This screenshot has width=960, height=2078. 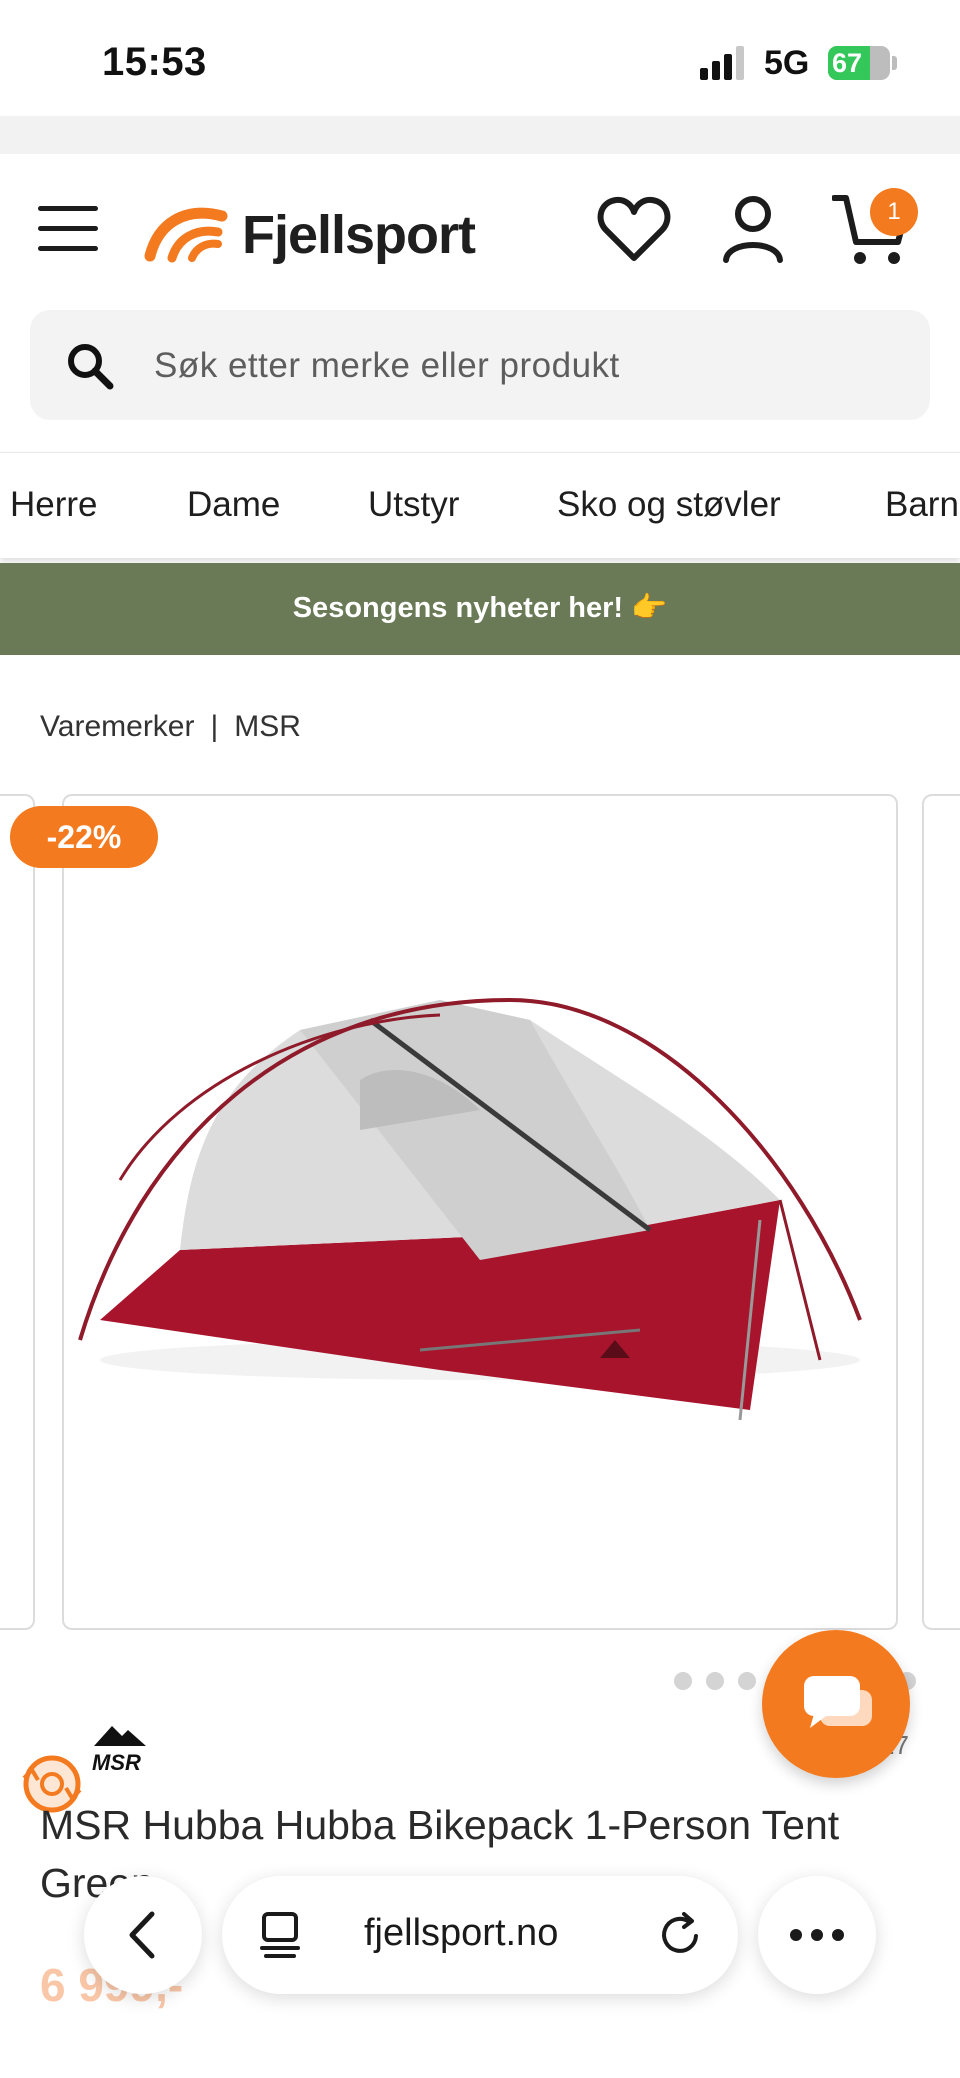 What do you see at coordinates (480, 505) in the screenshot?
I see `category-nav: Herre Dame Utstyr Sko og støvler Barn` at bounding box center [480, 505].